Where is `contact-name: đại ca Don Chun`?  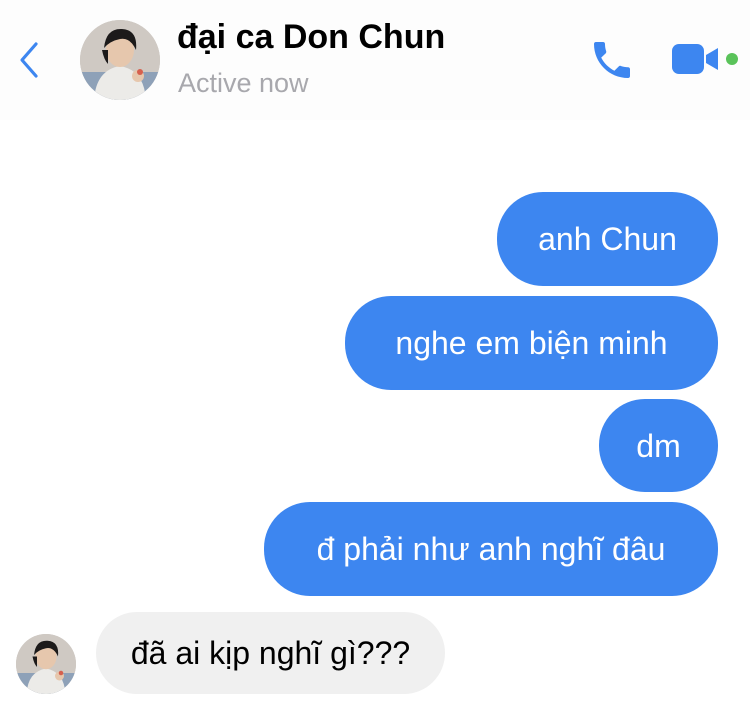 contact-name: đại ca Don Chun is located at coordinates (311, 37).